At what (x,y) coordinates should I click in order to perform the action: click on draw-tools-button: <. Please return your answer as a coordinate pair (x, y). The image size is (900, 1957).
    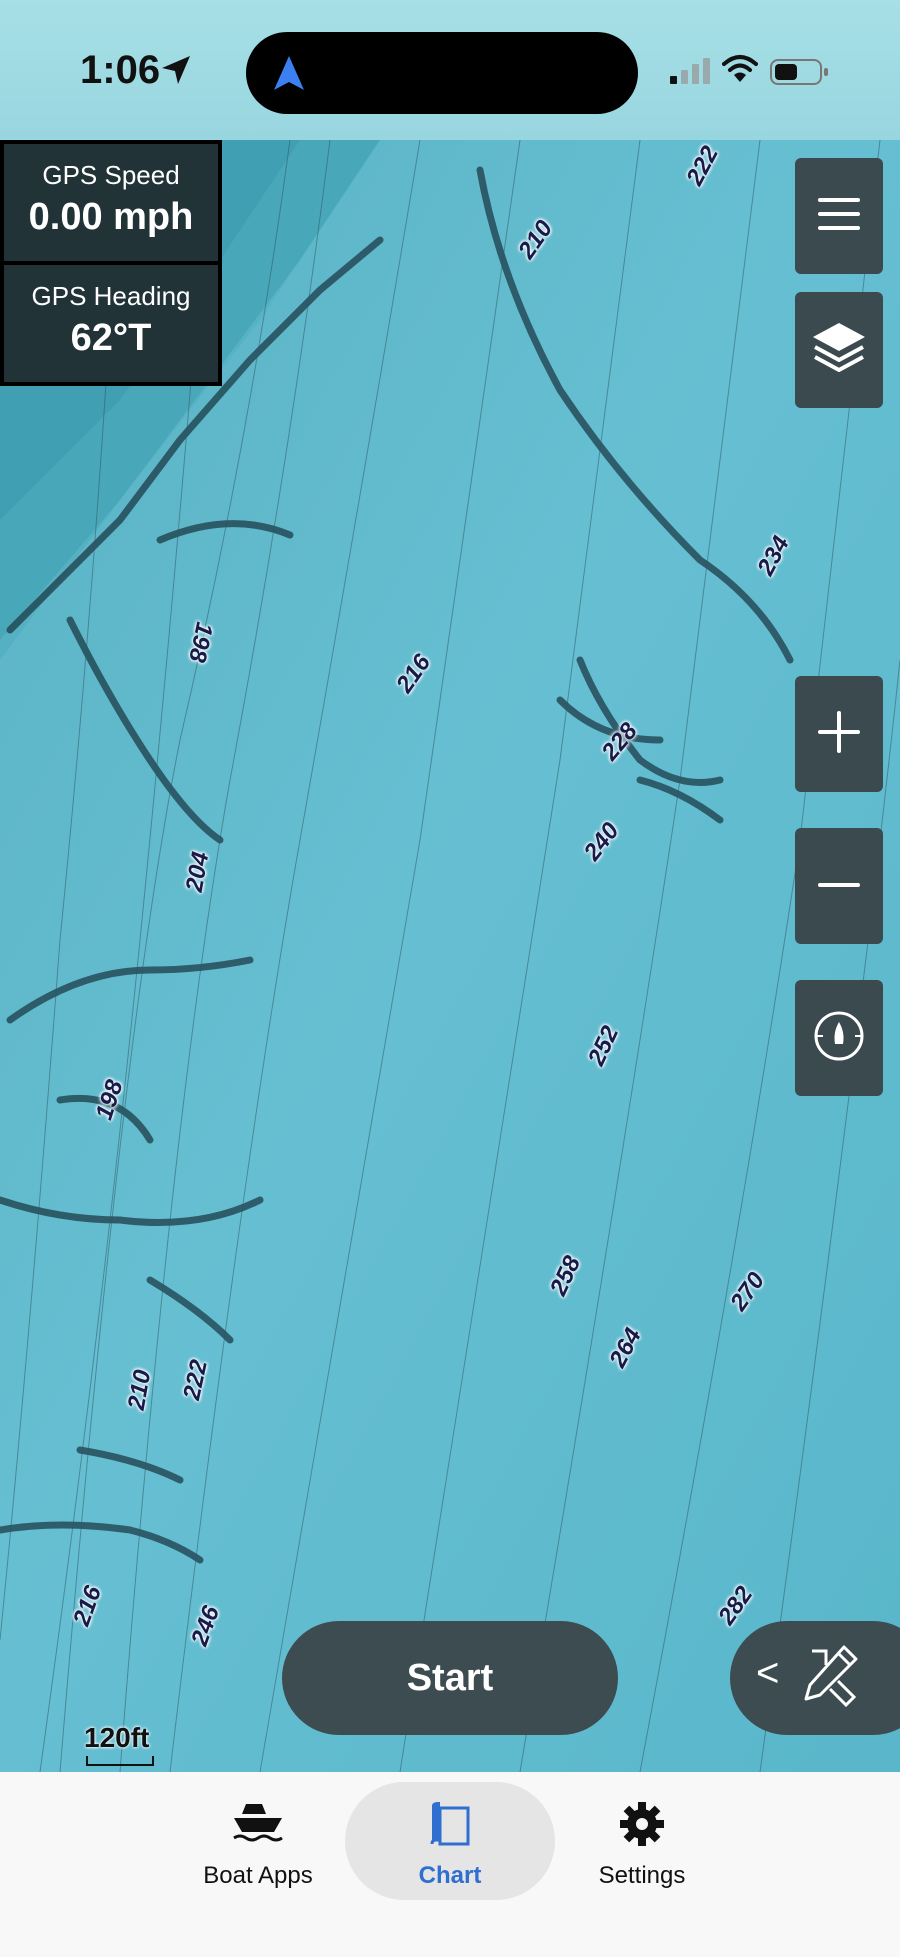
    Looking at the image, I should click on (815, 1678).